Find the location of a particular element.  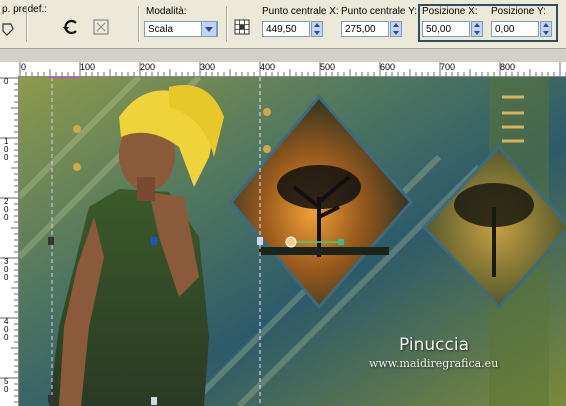

ruler-label-500: 500 is located at coordinates (328, 67).